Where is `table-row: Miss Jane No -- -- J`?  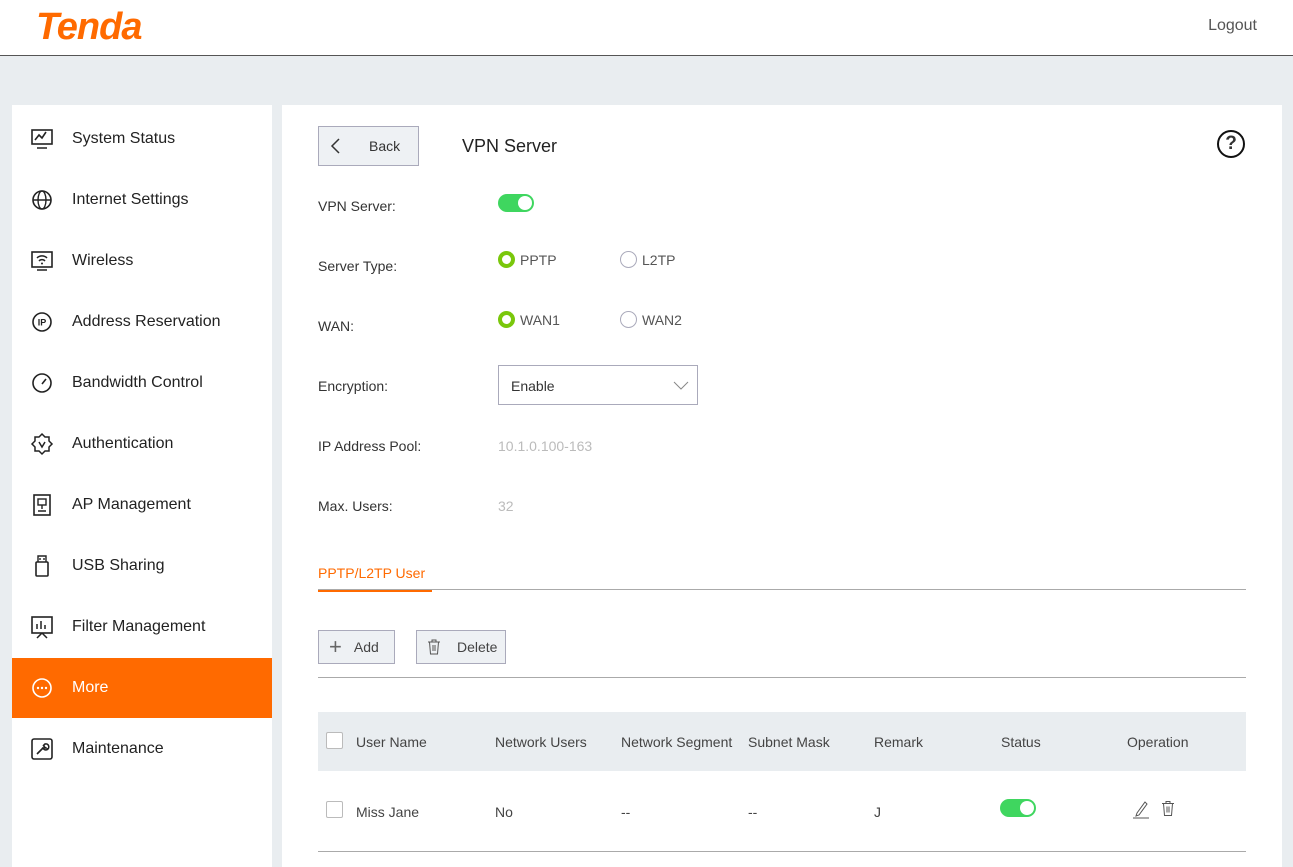
table-row: Miss Jane No -- -- J is located at coordinates (782, 811).